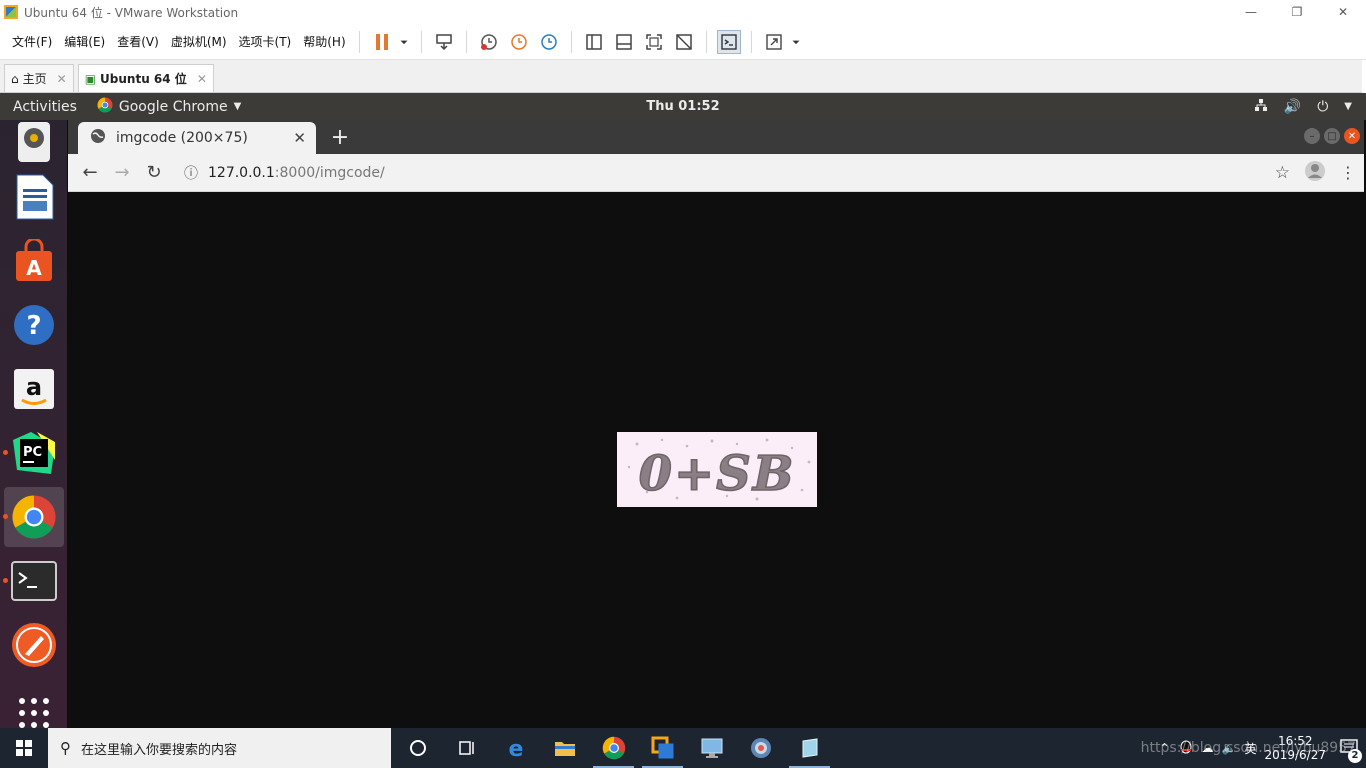 The height and width of the screenshot is (768, 1366). I want to click on toolbar-separator, so click(359, 41).